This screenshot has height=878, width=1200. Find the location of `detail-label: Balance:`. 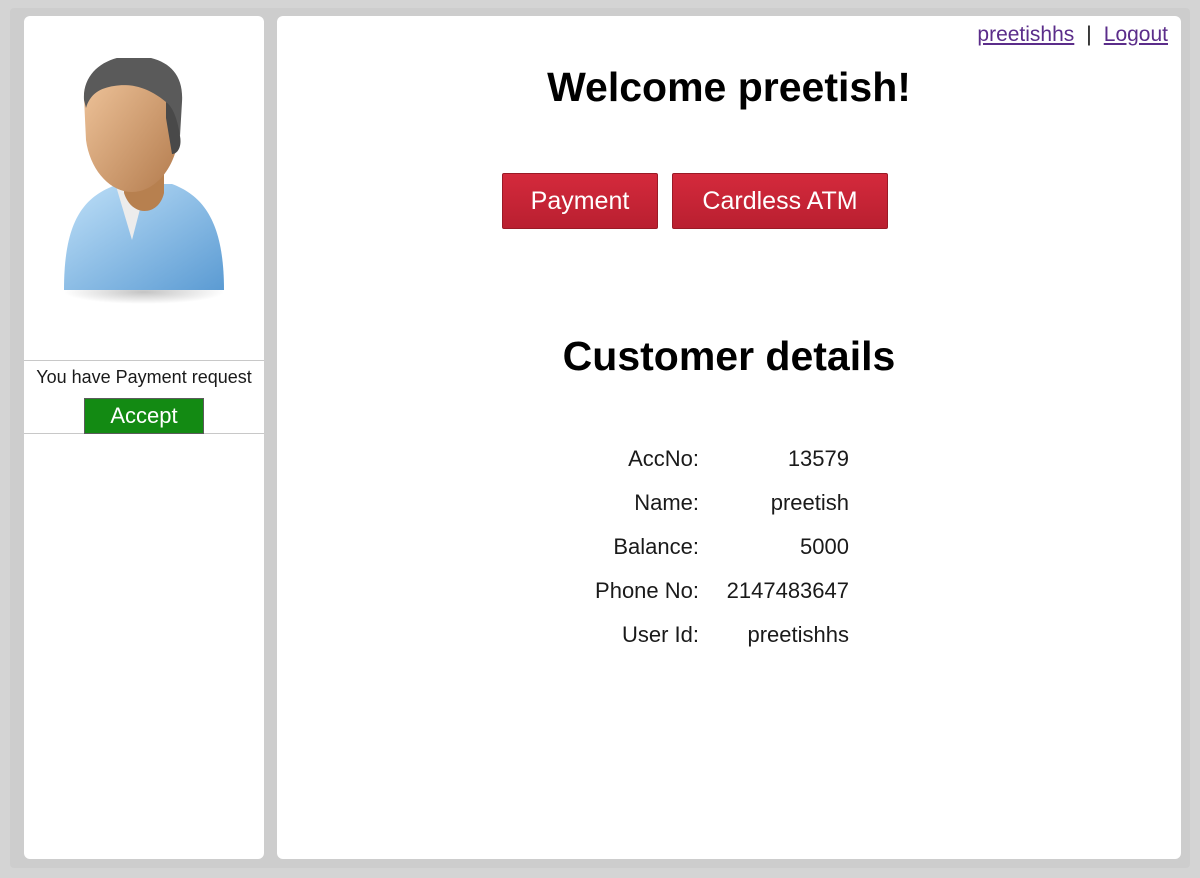

detail-label: Balance: is located at coordinates (656, 546).